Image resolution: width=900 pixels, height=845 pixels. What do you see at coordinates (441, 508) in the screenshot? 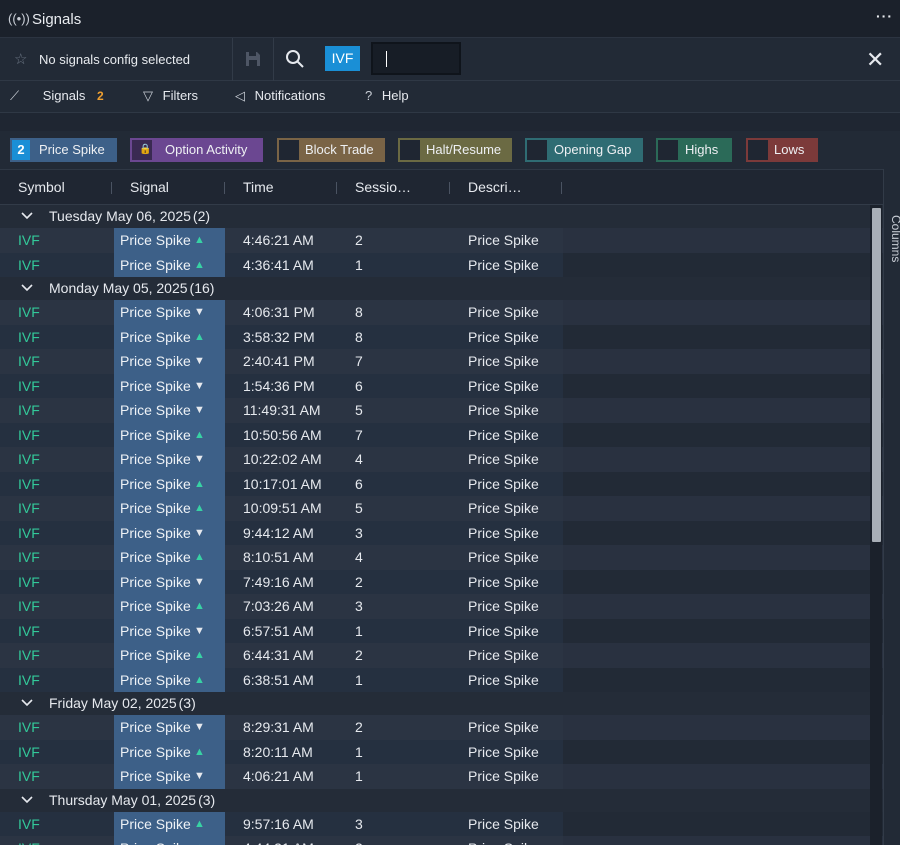
I see `table-row: IVF Price Spike ▲ 10:09:51 AM 5 Price Spike` at bounding box center [441, 508].